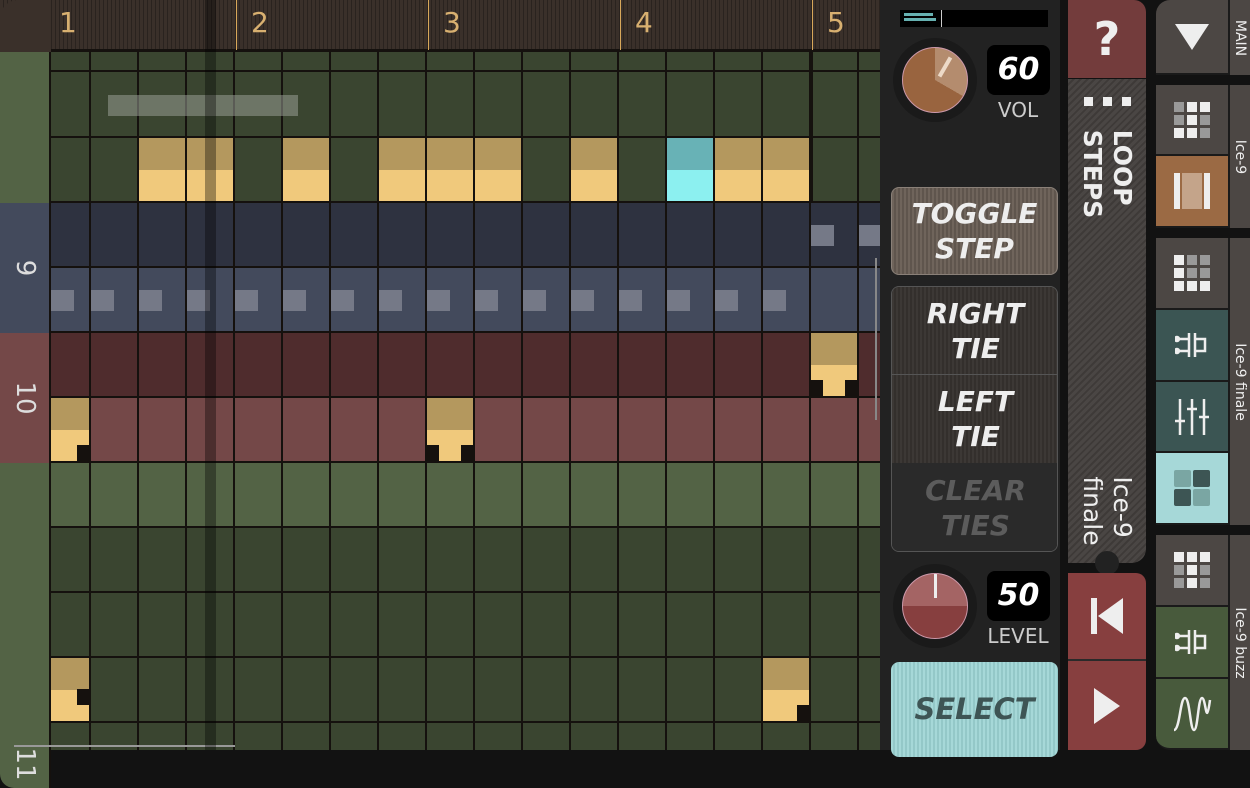  What do you see at coordinates (1192, 120) in the screenshot?
I see `ice9-pattern-grid-button` at bounding box center [1192, 120].